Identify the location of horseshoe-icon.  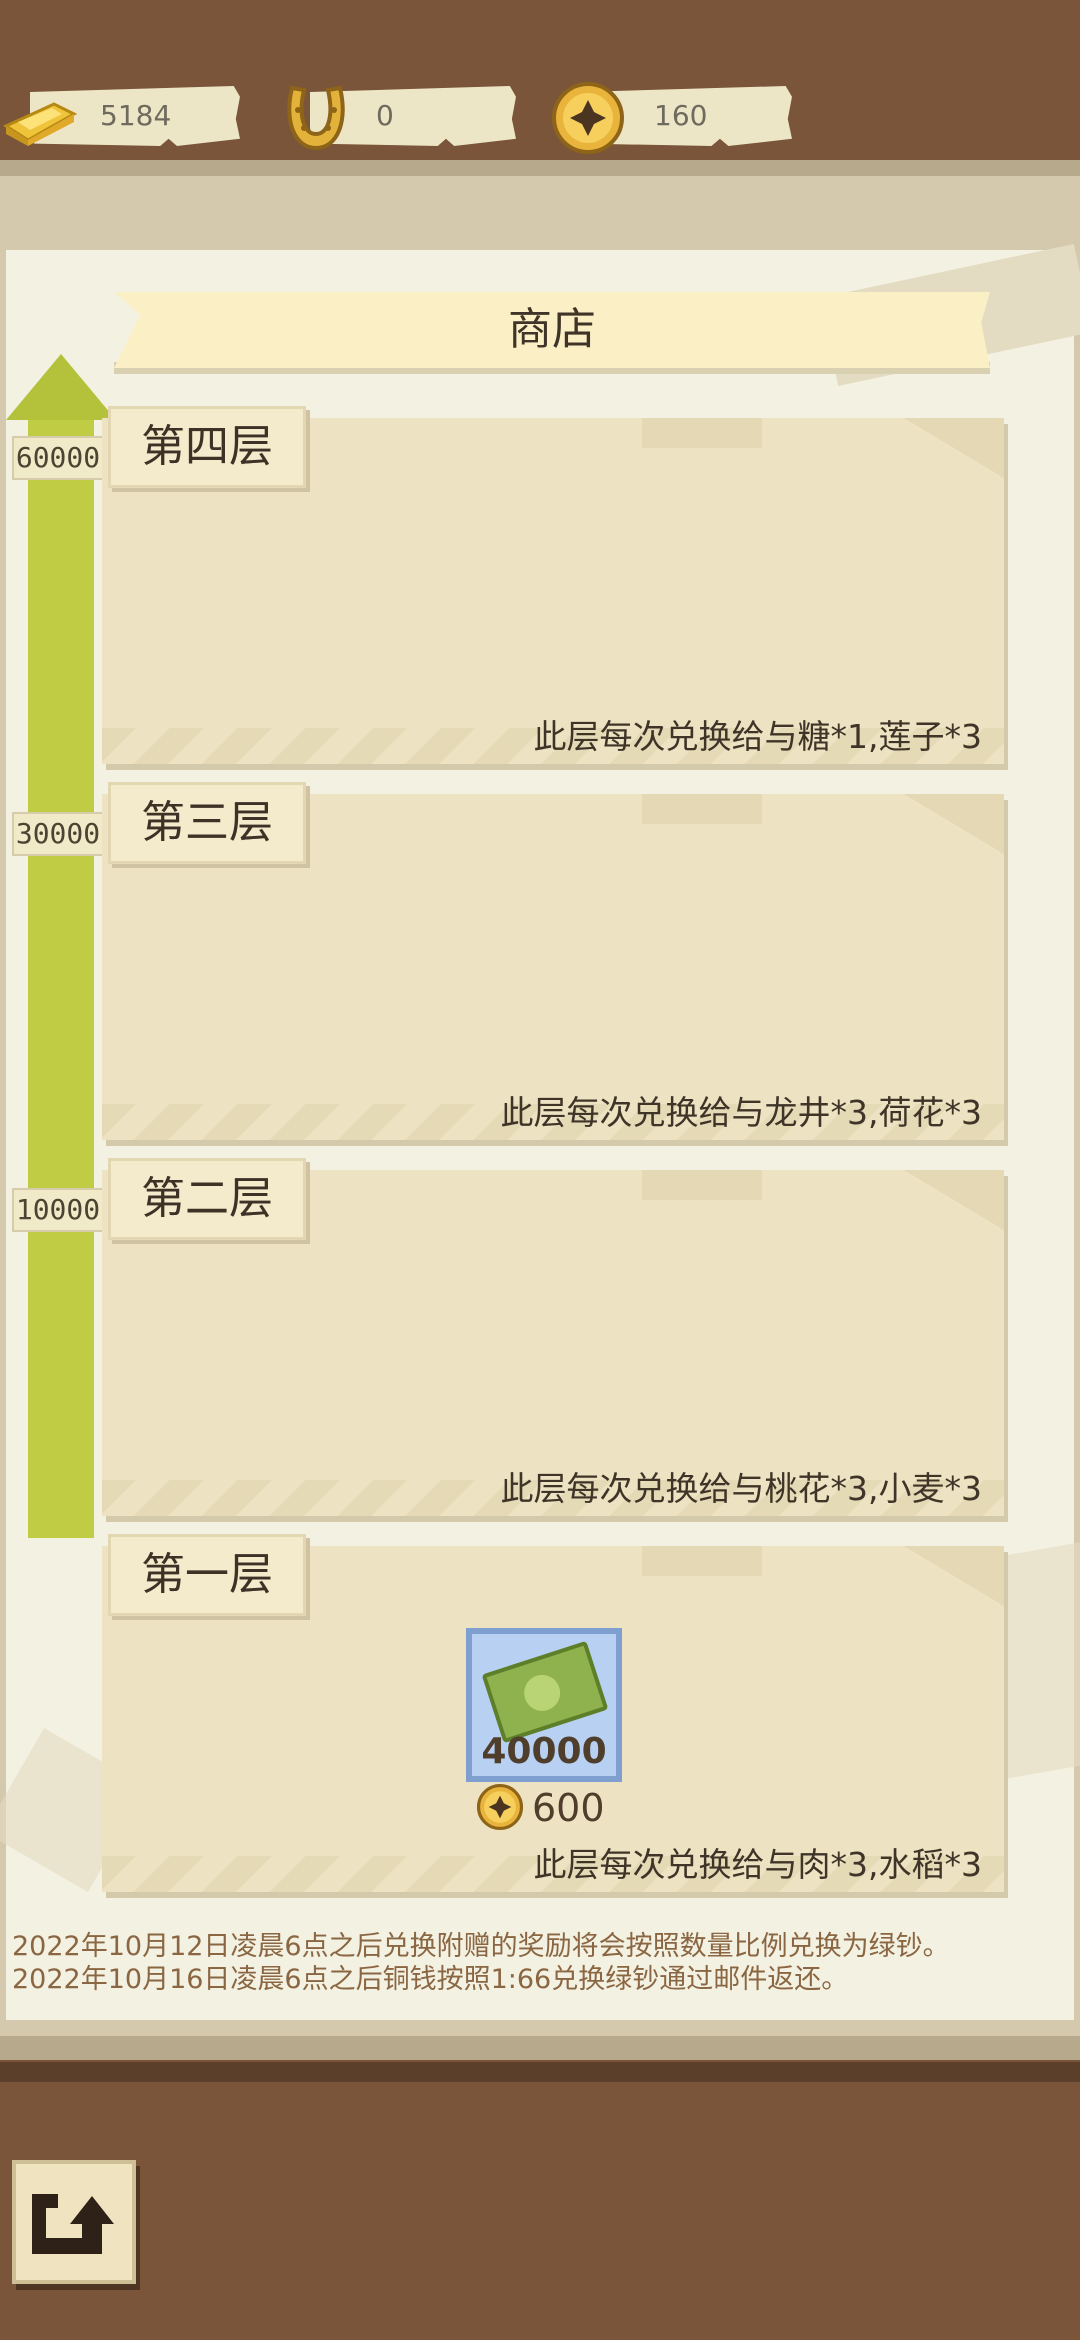
(316, 118).